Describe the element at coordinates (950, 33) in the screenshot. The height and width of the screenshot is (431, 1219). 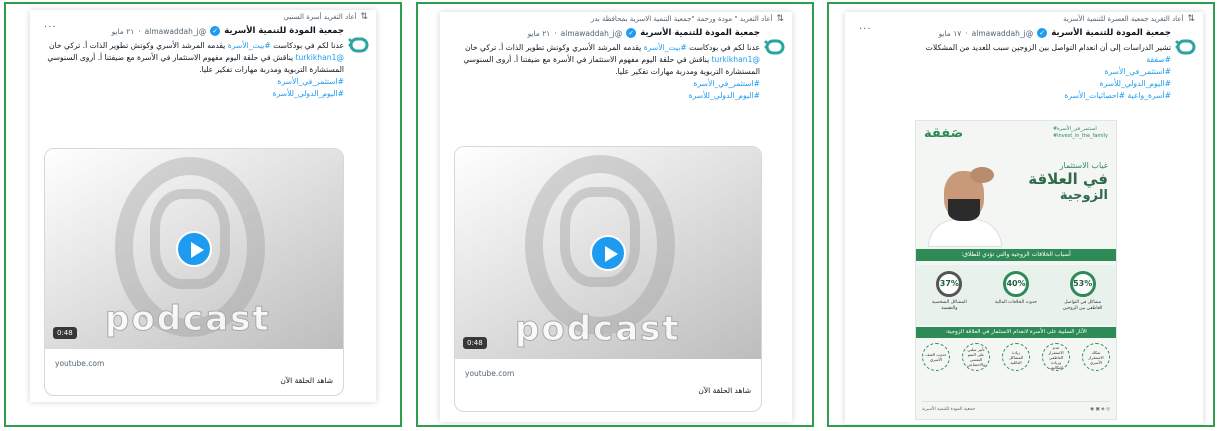
I see `tweet-date: ١٧ مايو` at that location.